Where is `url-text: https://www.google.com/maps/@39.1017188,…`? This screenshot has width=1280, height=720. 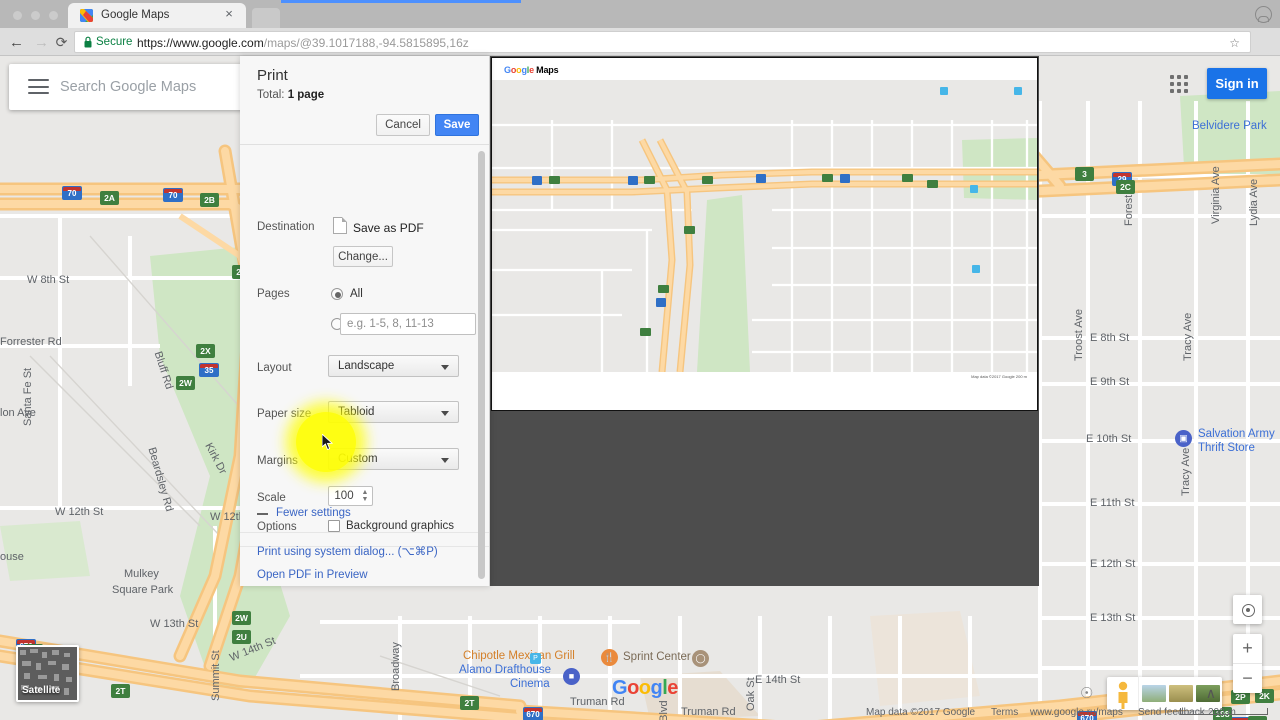
url-text: https://www.google.com/maps/@39.1017188,… is located at coordinates (303, 43).